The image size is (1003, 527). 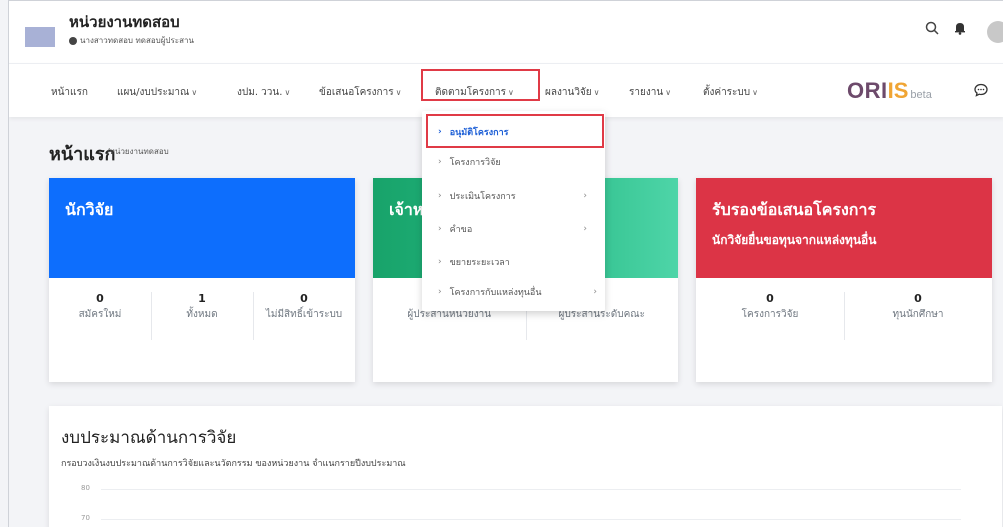 I want to click on proposal-stats: 0 โครงการวิจัย 0 ทุนนักศึกษา, so click(x=844, y=330).